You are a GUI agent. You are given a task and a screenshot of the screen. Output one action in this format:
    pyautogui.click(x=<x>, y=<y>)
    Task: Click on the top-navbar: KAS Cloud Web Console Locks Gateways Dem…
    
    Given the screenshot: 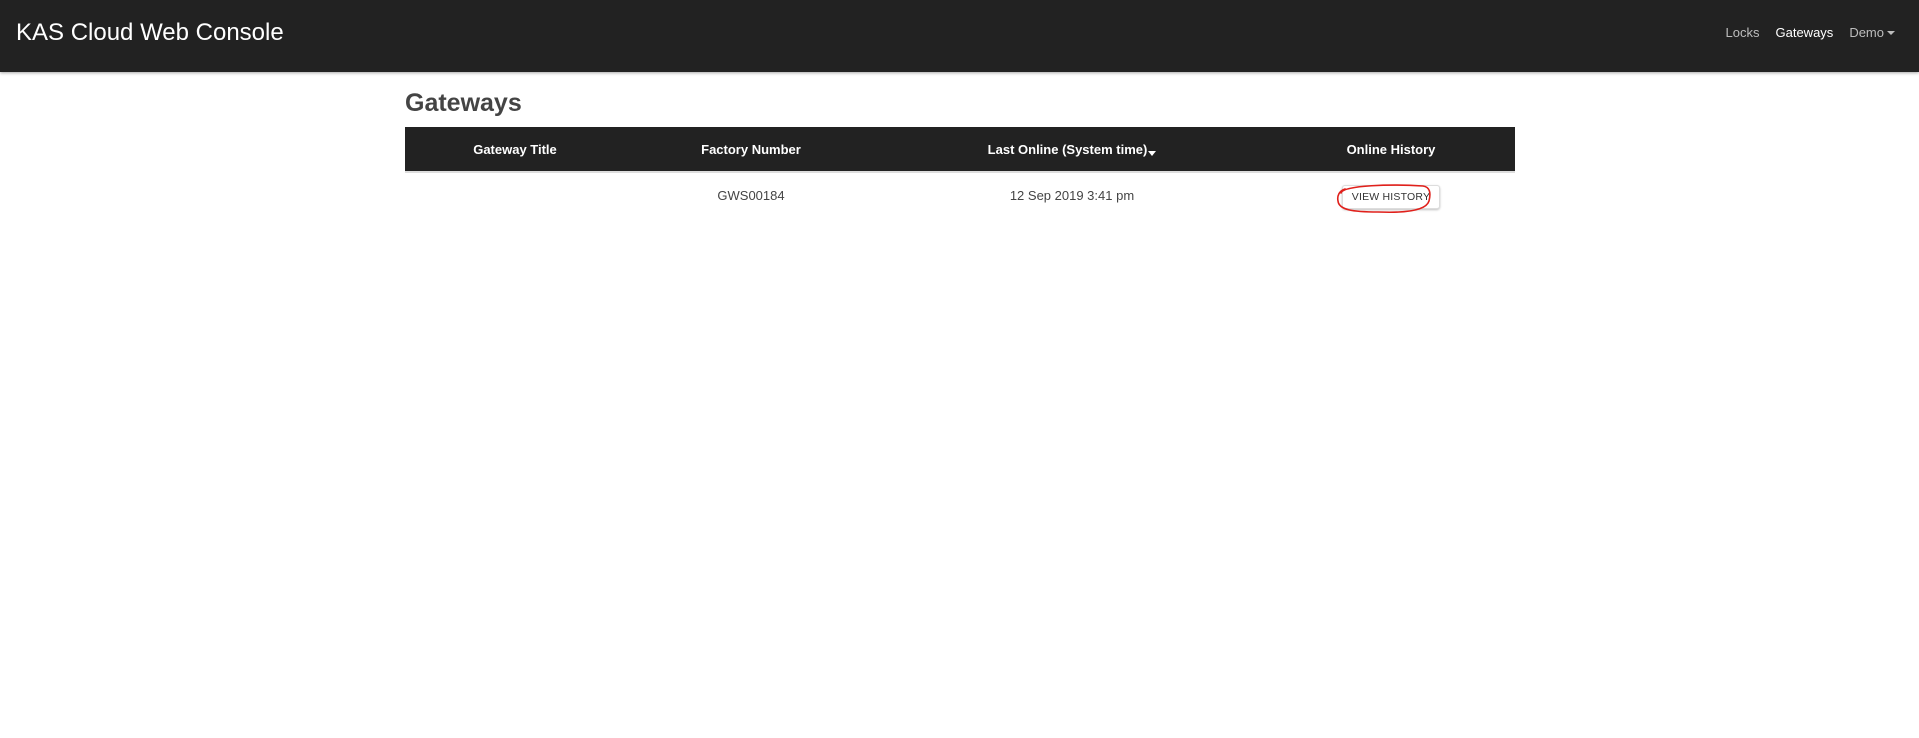 What is the action you would take?
    pyautogui.click(x=959, y=36)
    